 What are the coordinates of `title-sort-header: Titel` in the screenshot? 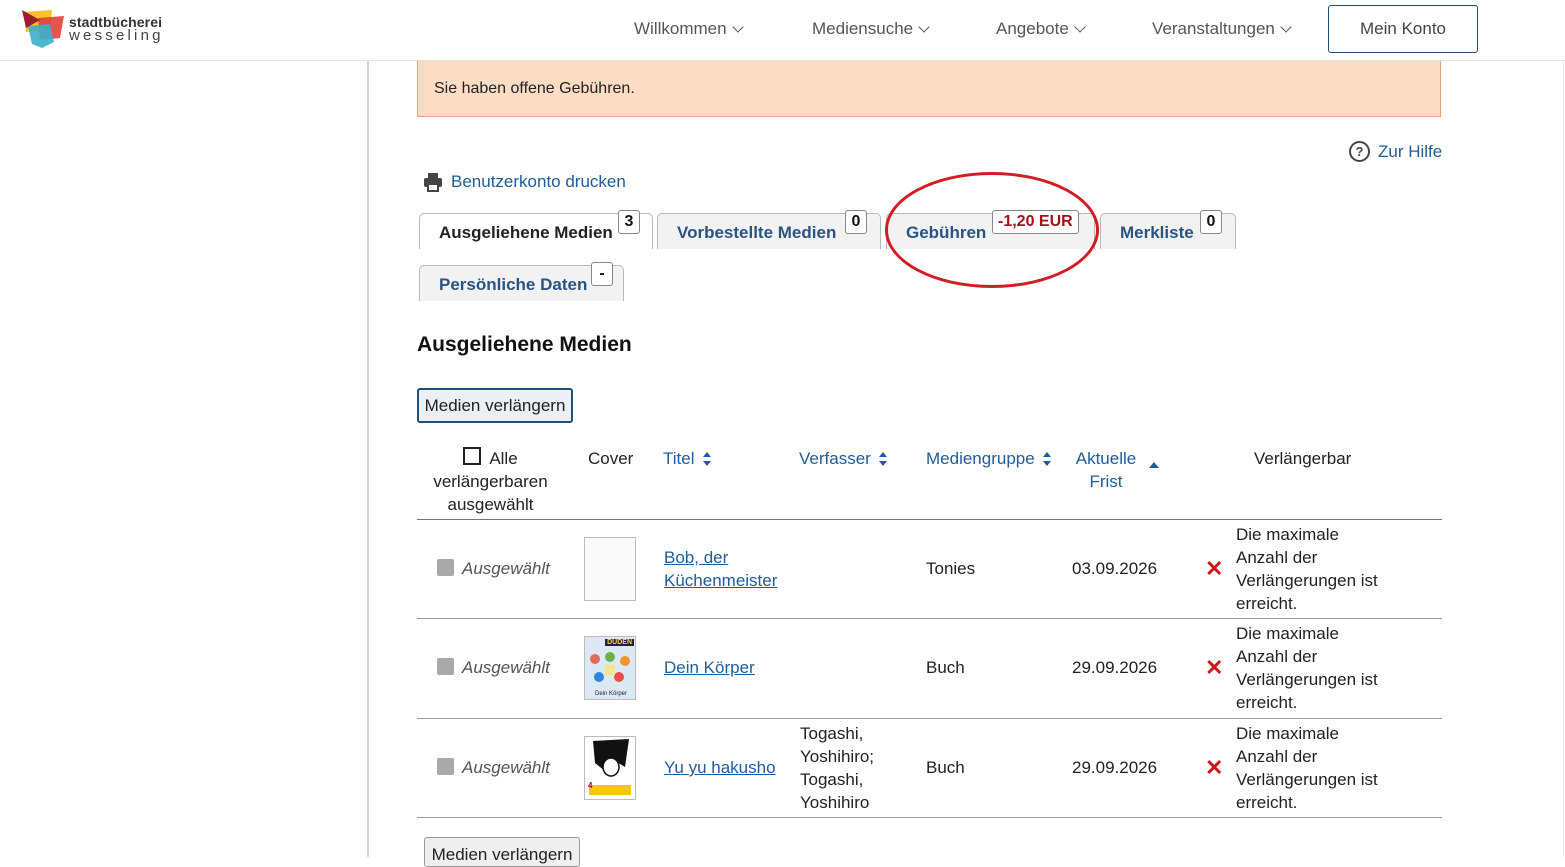 It's located at (687, 458).